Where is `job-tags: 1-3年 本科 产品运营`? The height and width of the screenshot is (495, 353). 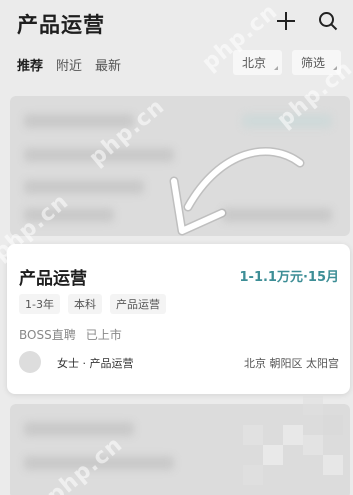
job-tags: 1-3年 本科 产品运营 is located at coordinates (92, 304).